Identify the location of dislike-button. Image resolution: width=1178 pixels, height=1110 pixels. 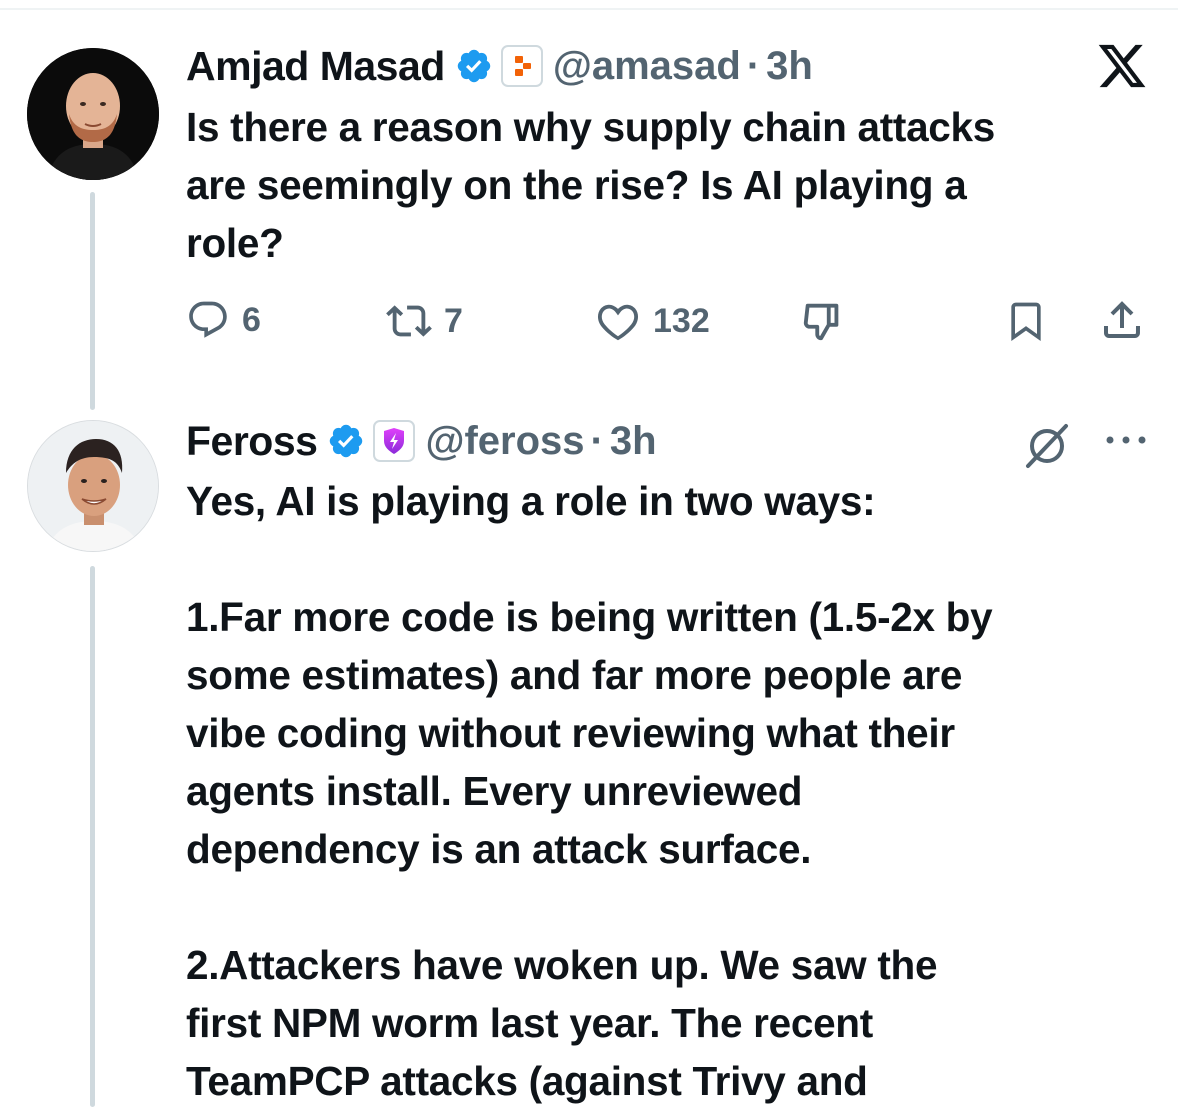
(823, 321).